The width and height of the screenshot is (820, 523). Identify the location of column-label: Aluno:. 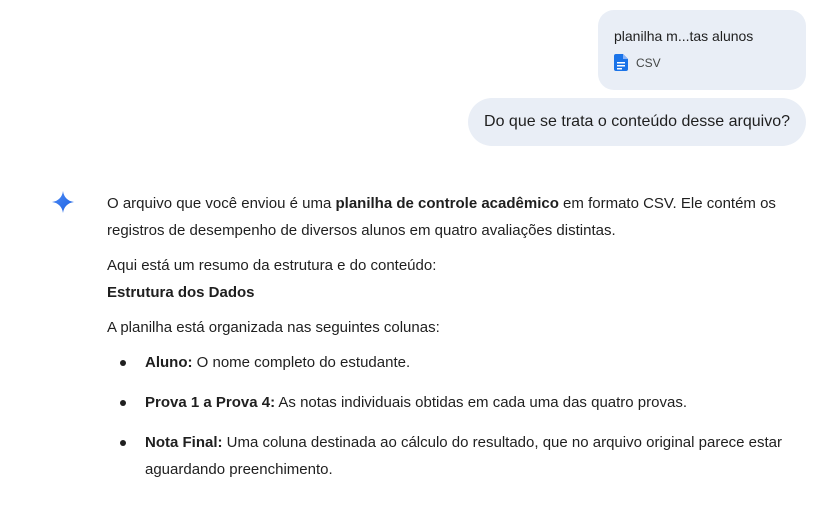
(169, 362).